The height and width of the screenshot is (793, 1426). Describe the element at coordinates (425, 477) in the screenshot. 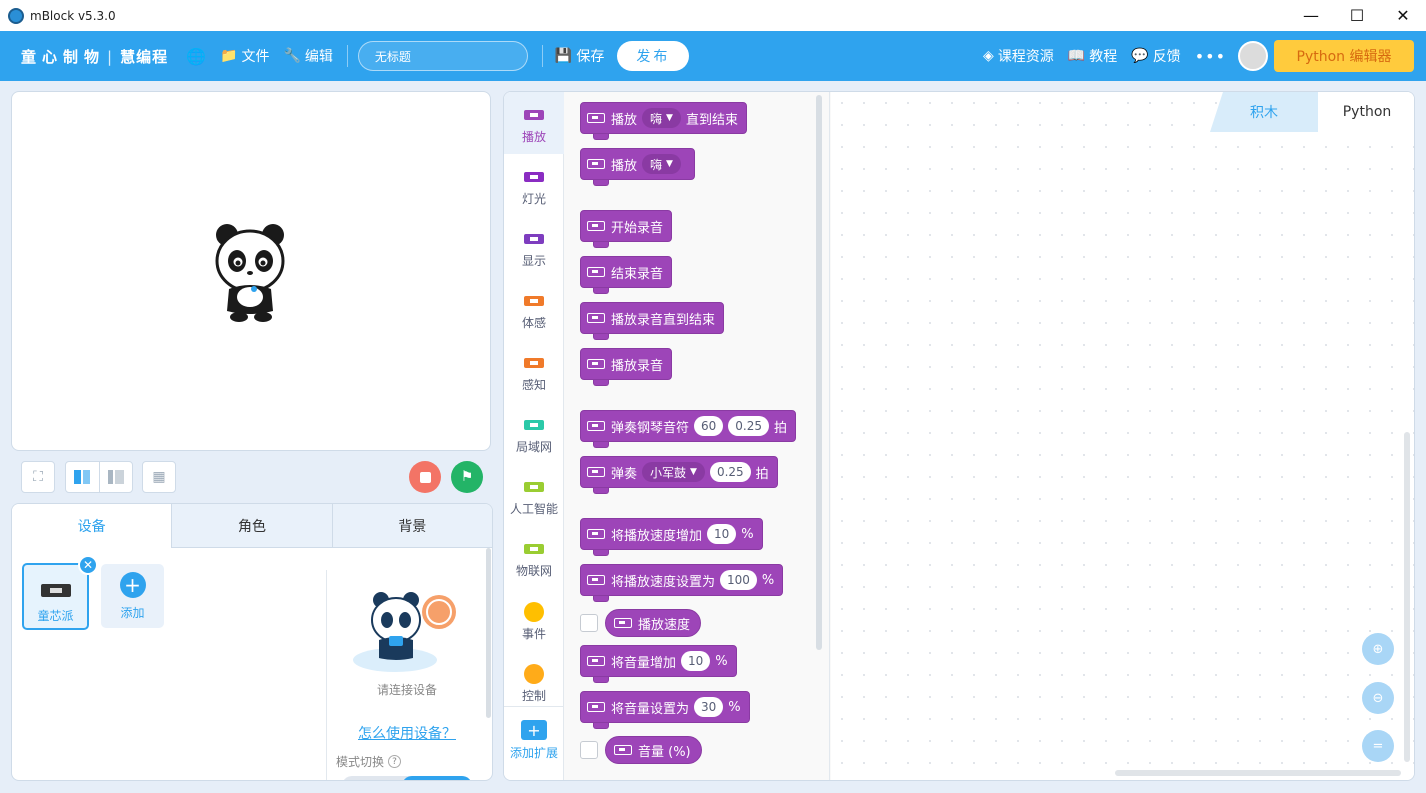

I see `stop-button` at that location.